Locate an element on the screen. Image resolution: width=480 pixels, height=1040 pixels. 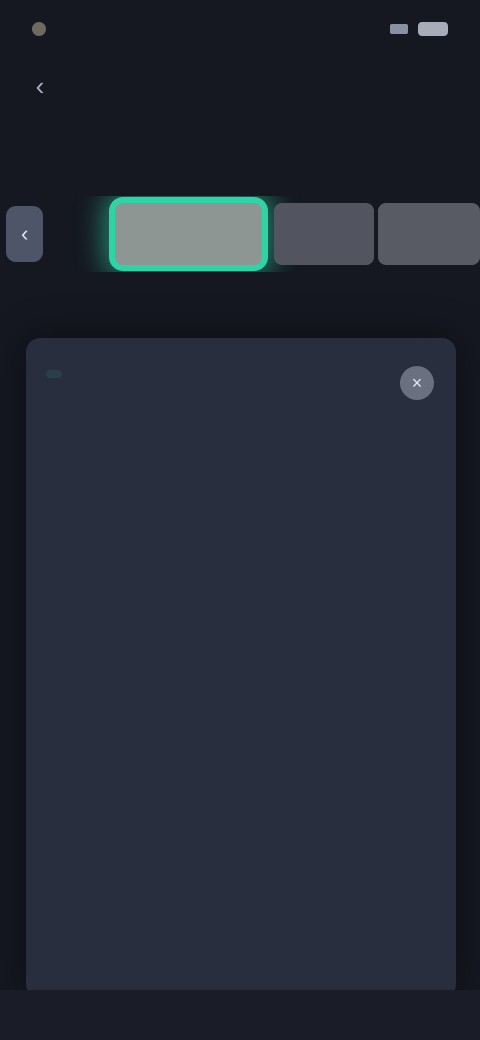
tab-strip: ‹ is located at coordinates (240, 234).